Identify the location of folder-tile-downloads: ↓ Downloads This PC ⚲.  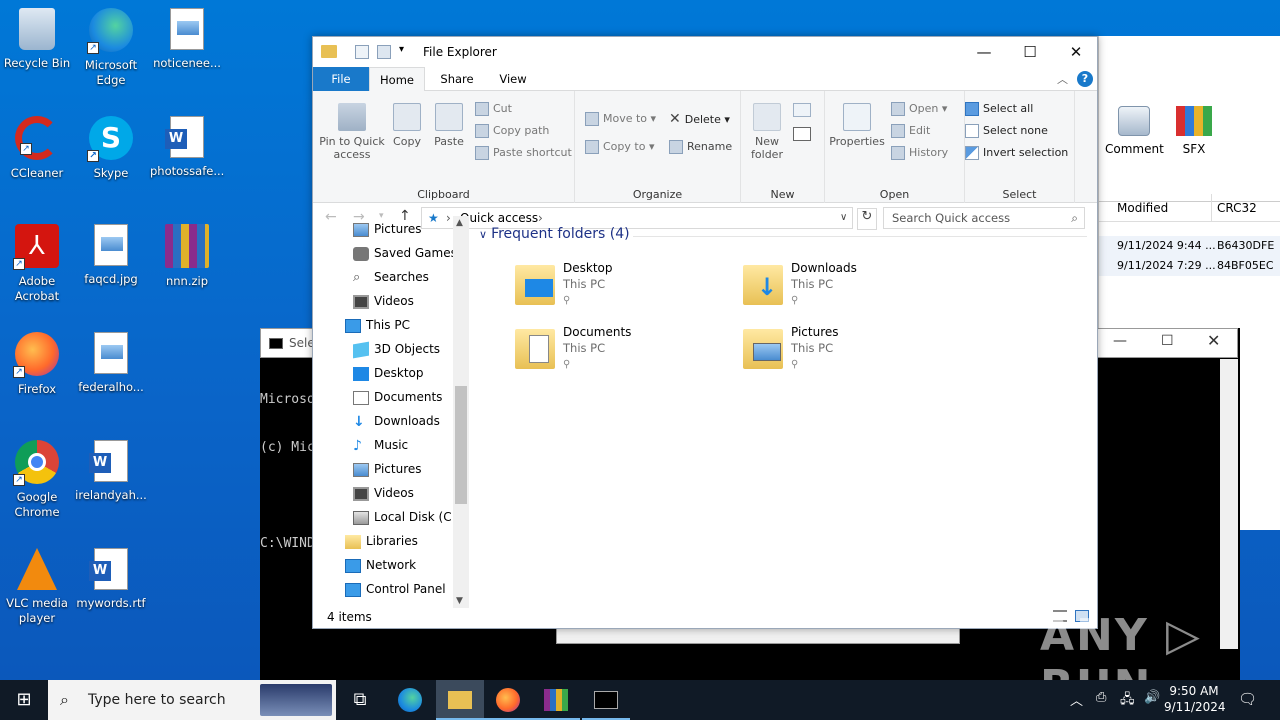
(843, 289).